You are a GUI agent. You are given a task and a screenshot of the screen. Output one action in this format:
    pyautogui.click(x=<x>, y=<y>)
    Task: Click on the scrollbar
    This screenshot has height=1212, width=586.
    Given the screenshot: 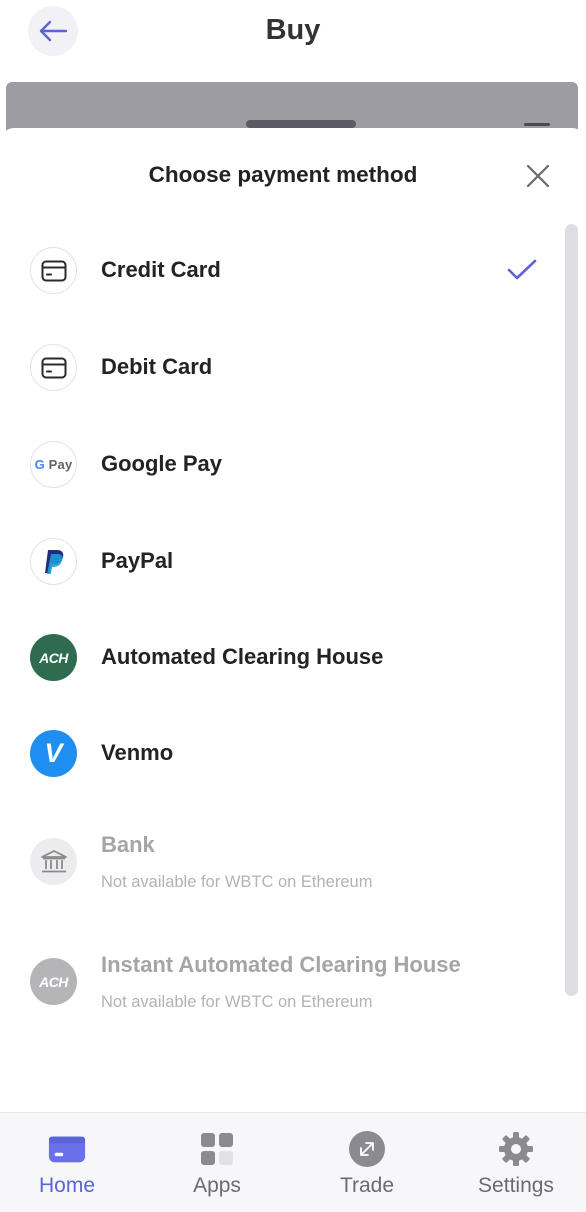 What is the action you would take?
    pyautogui.click(x=571, y=610)
    